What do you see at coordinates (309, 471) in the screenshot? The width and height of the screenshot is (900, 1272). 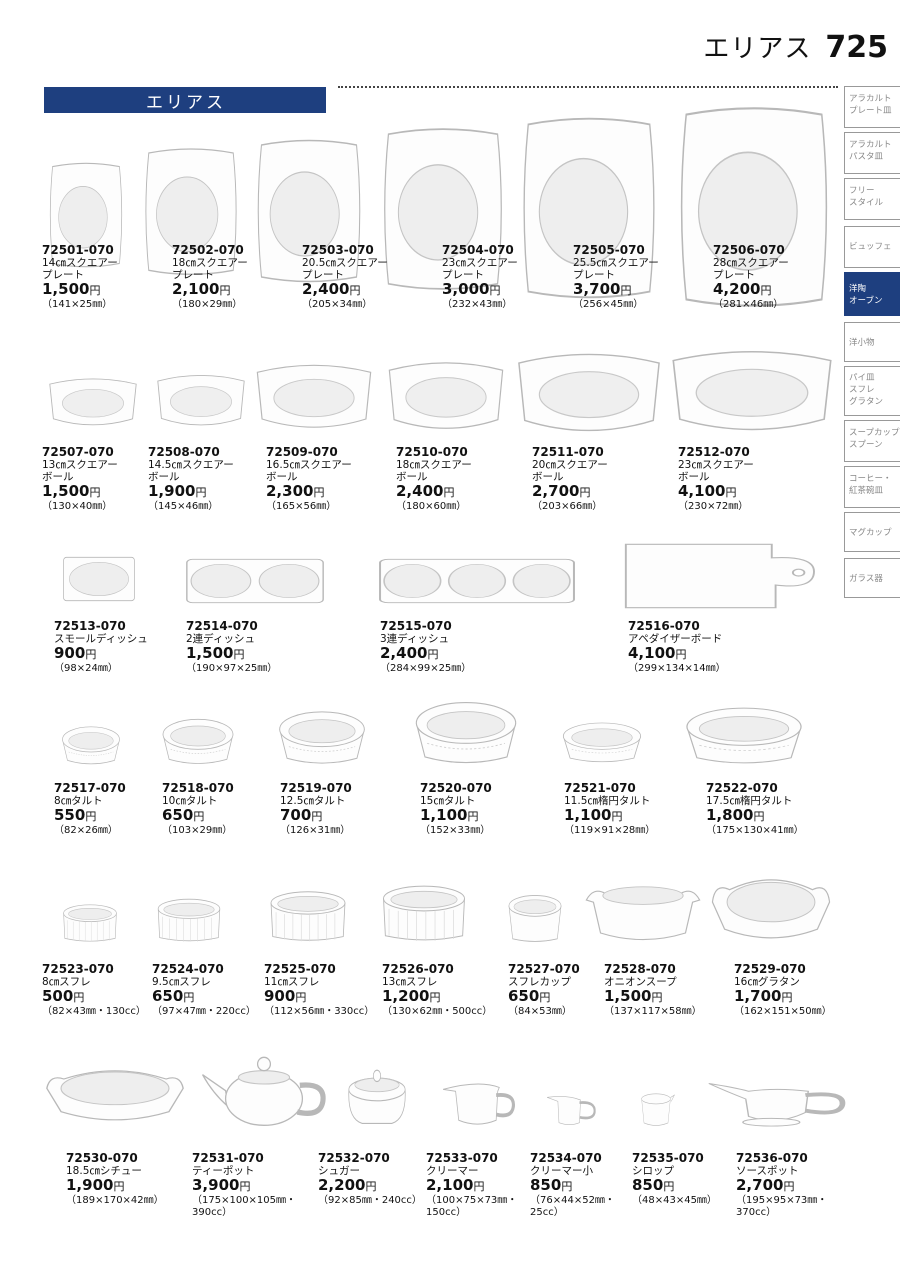 I see `product-name: 16.5㎝スクエアー ボール` at bounding box center [309, 471].